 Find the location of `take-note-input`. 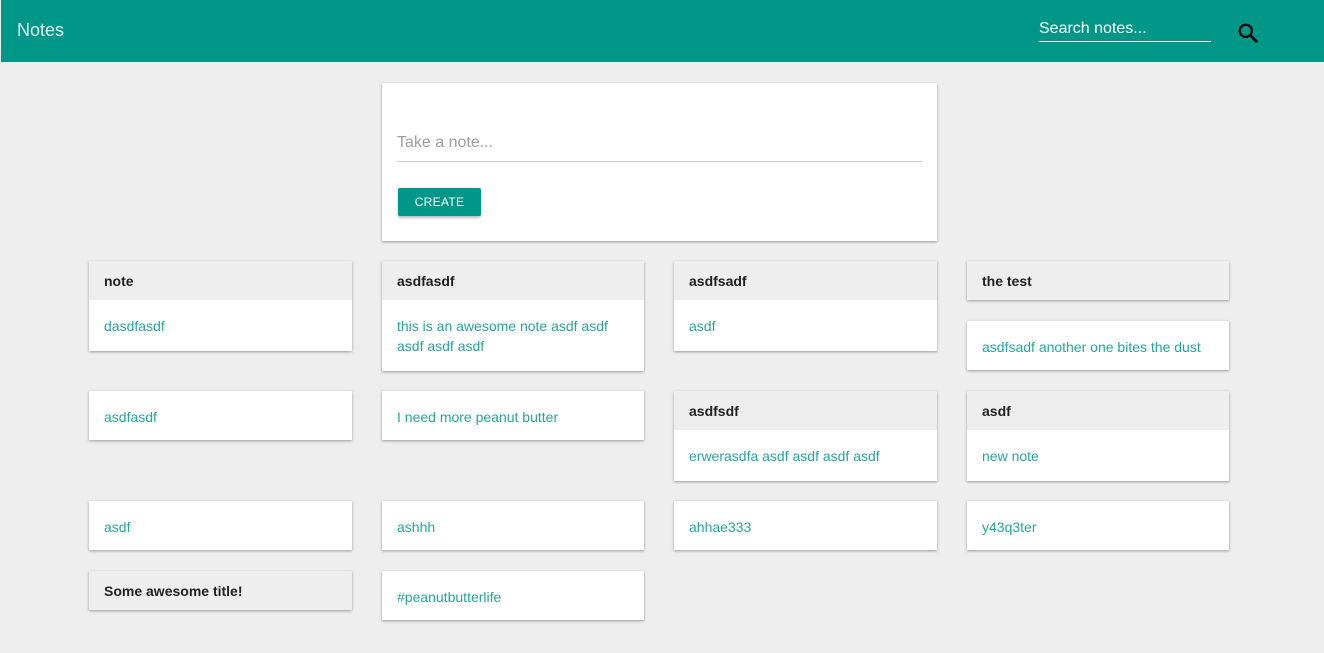

take-note-input is located at coordinates (659, 146).